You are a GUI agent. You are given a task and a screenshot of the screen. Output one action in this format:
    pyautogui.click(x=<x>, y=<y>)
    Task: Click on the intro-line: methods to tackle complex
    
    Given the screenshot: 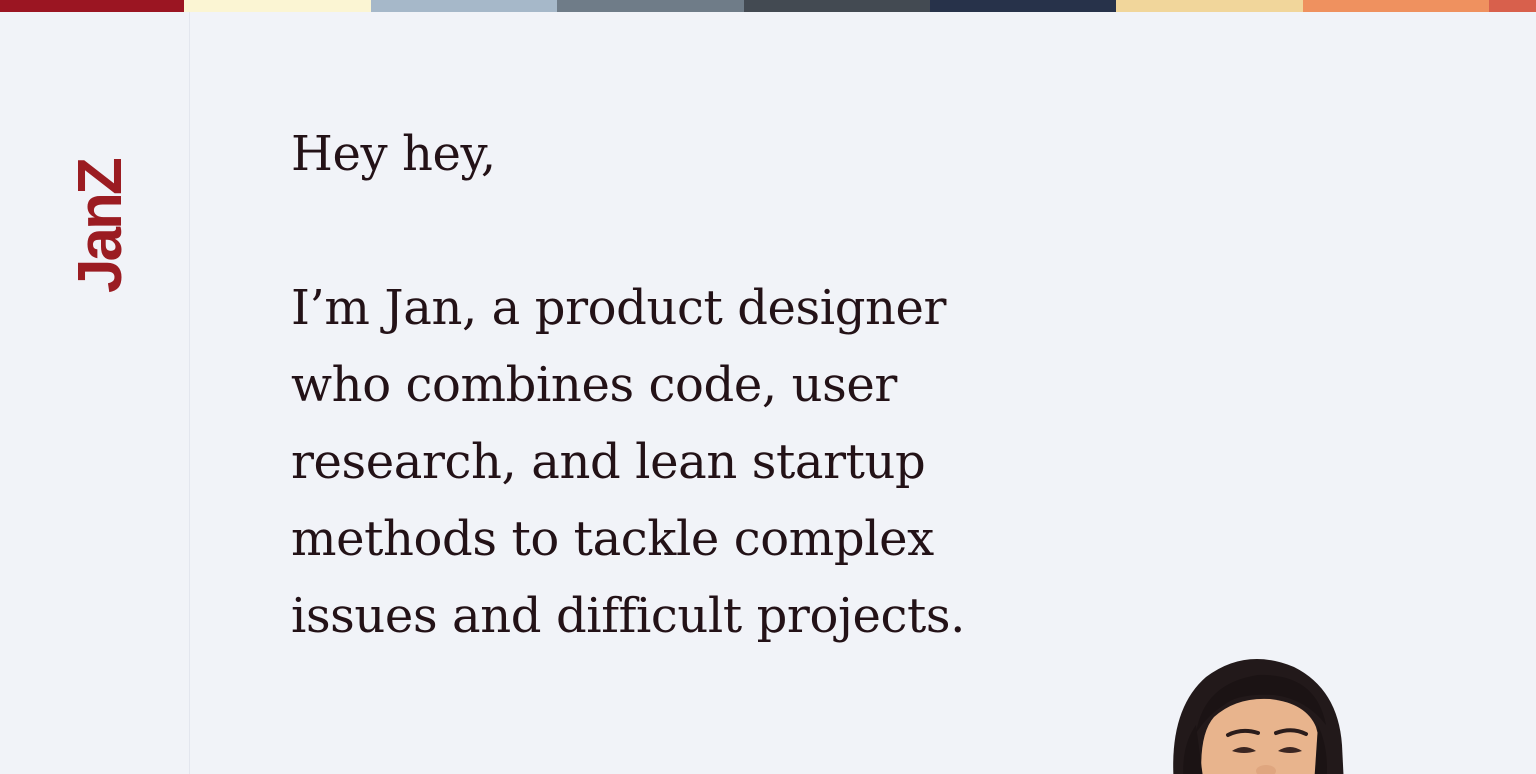 What is the action you would take?
    pyautogui.click(x=612, y=539)
    